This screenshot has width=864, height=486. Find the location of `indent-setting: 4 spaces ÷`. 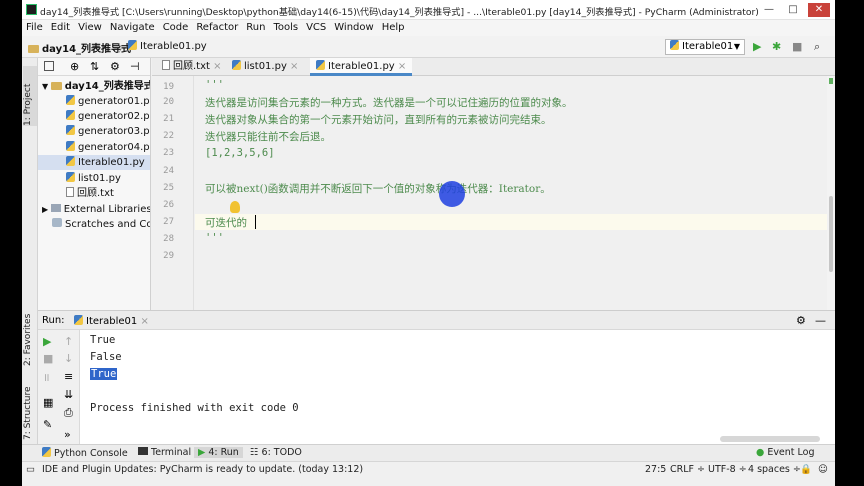

indent-setting: 4 spaces ÷ is located at coordinates (774, 469).